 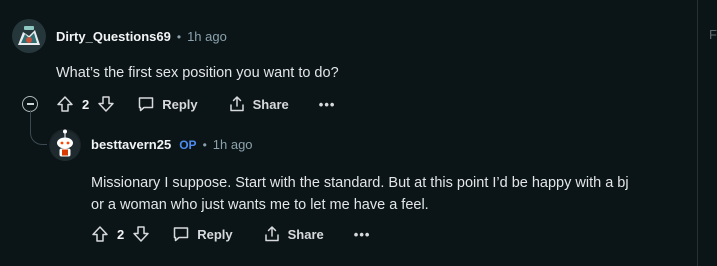 What do you see at coordinates (30, 104) in the screenshot?
I see `collapse-icon` at bounding box center [30, 104].